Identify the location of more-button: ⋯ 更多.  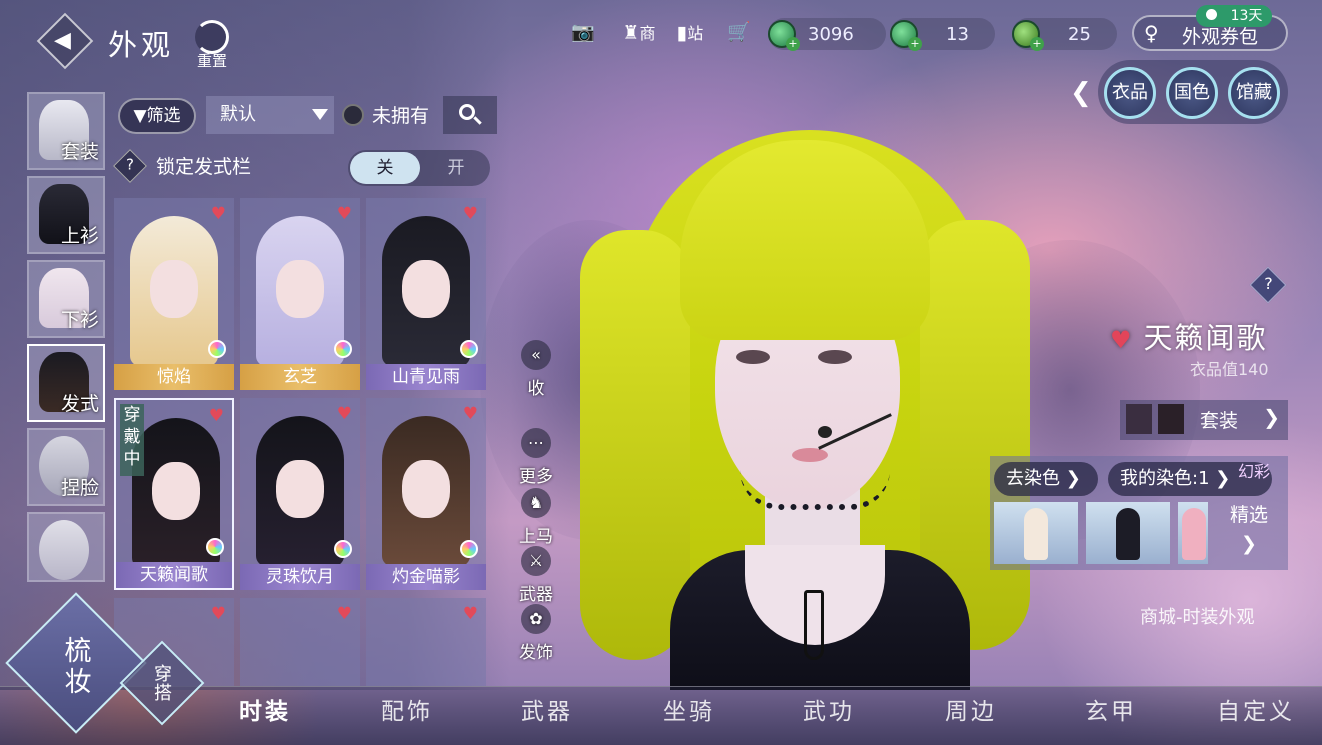
(536, 457).